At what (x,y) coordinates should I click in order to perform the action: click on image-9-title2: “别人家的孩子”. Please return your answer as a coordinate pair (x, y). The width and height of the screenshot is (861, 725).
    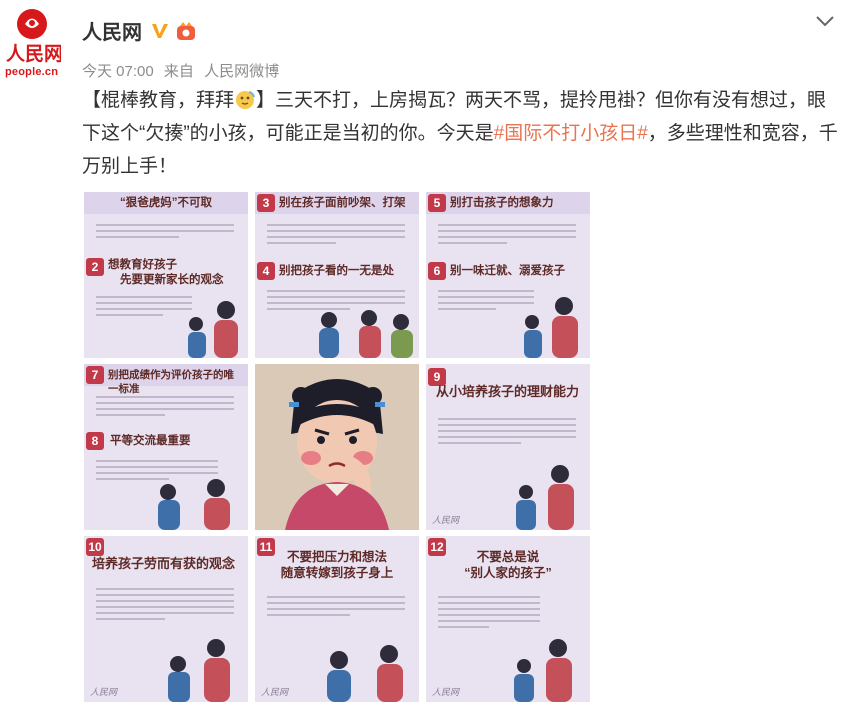
    Looking at the image, I should click on (508, 573).